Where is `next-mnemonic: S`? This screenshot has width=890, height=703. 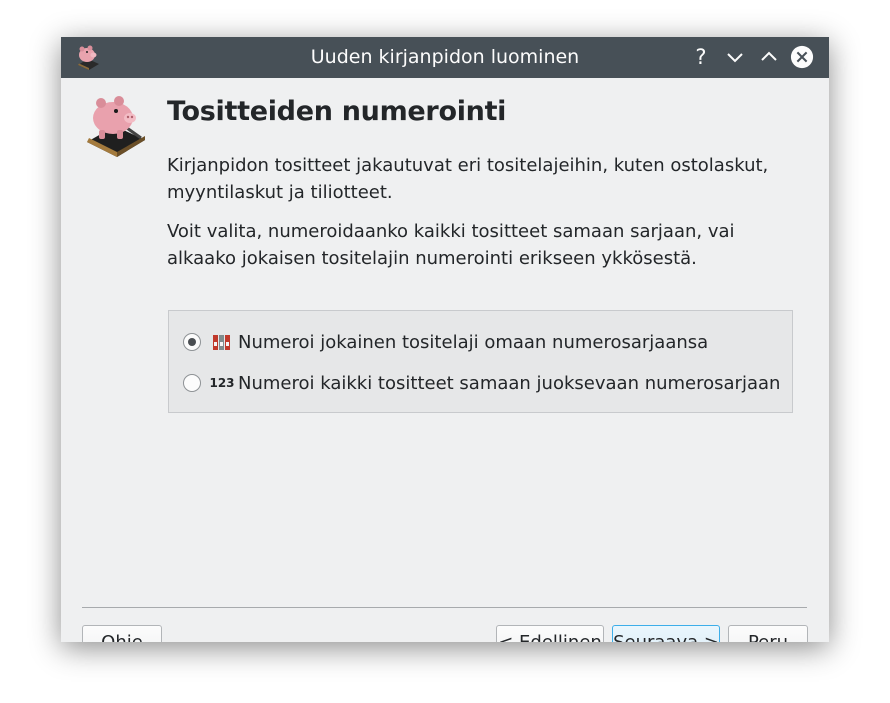
next-mnemonic: S is located at coordinates (618, 637).